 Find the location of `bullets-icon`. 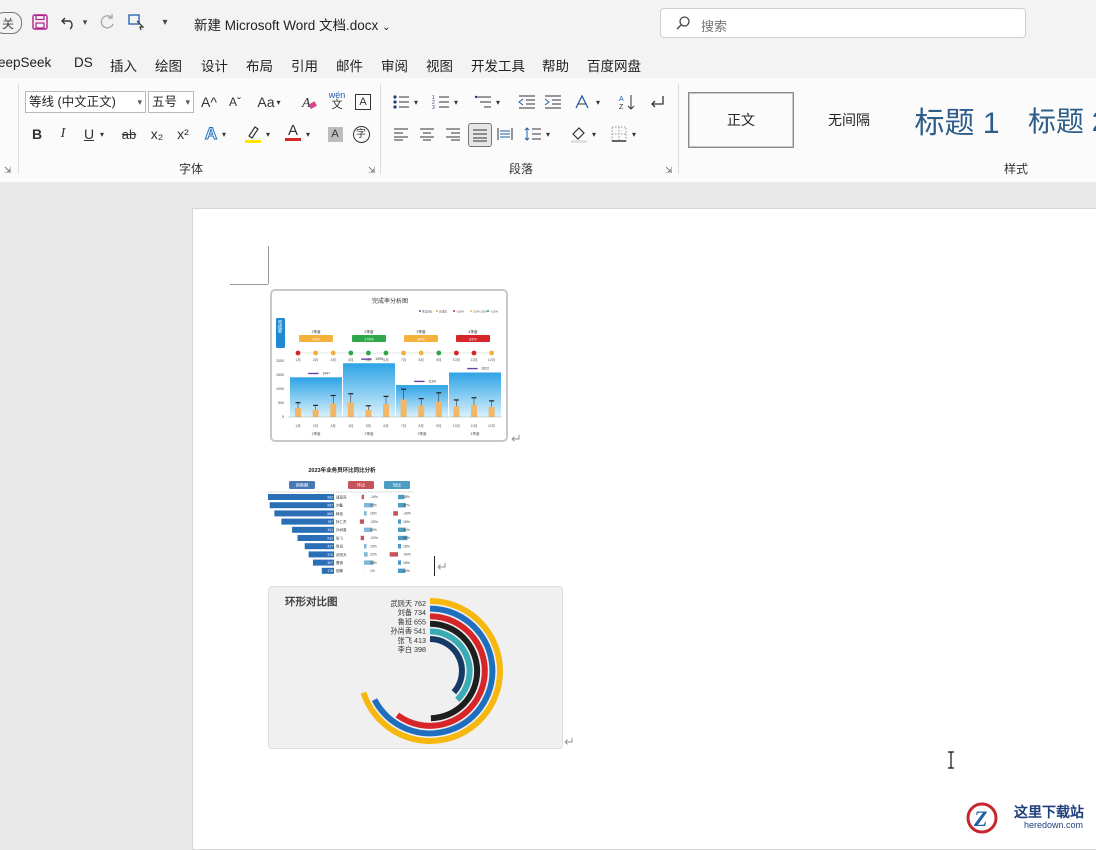

bullets-icon is located at coordinates (401, 102).